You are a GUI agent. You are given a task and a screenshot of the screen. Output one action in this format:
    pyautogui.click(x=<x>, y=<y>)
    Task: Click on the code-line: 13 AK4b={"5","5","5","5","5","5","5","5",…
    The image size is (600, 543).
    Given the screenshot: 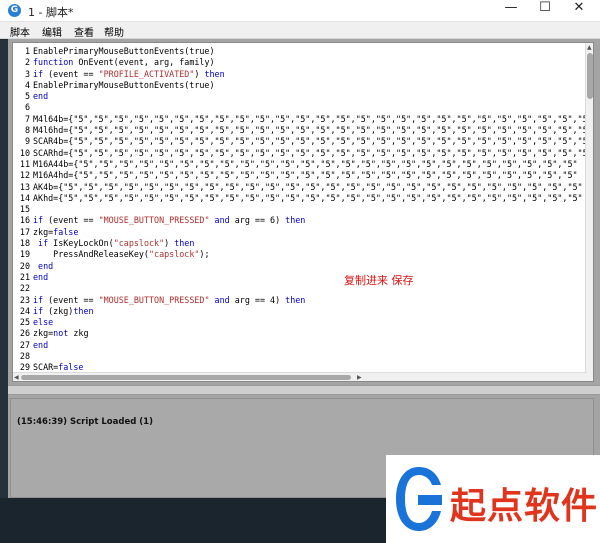 What is the action you would take?
    pyautogui.click(x=300, y=187)
    